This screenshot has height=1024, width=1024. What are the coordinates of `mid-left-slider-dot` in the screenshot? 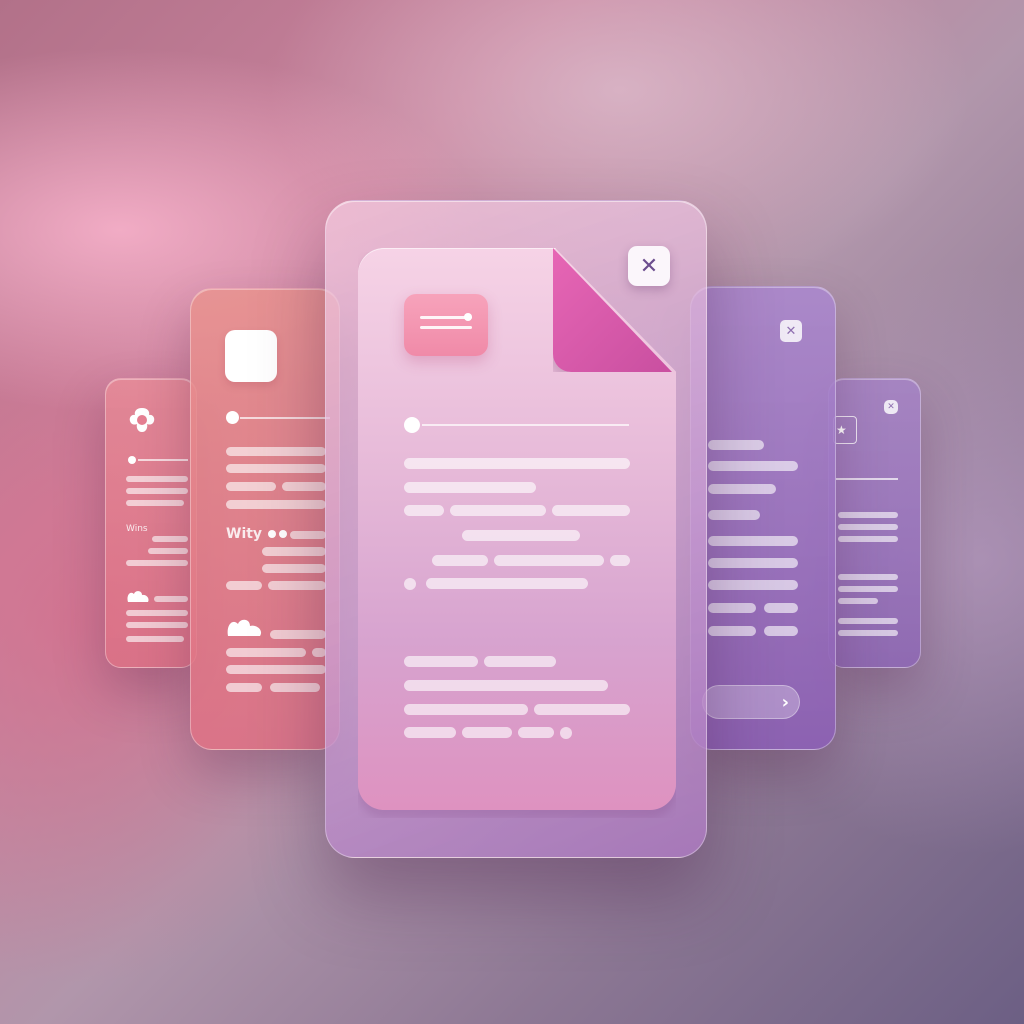 It's located at (232, 417).